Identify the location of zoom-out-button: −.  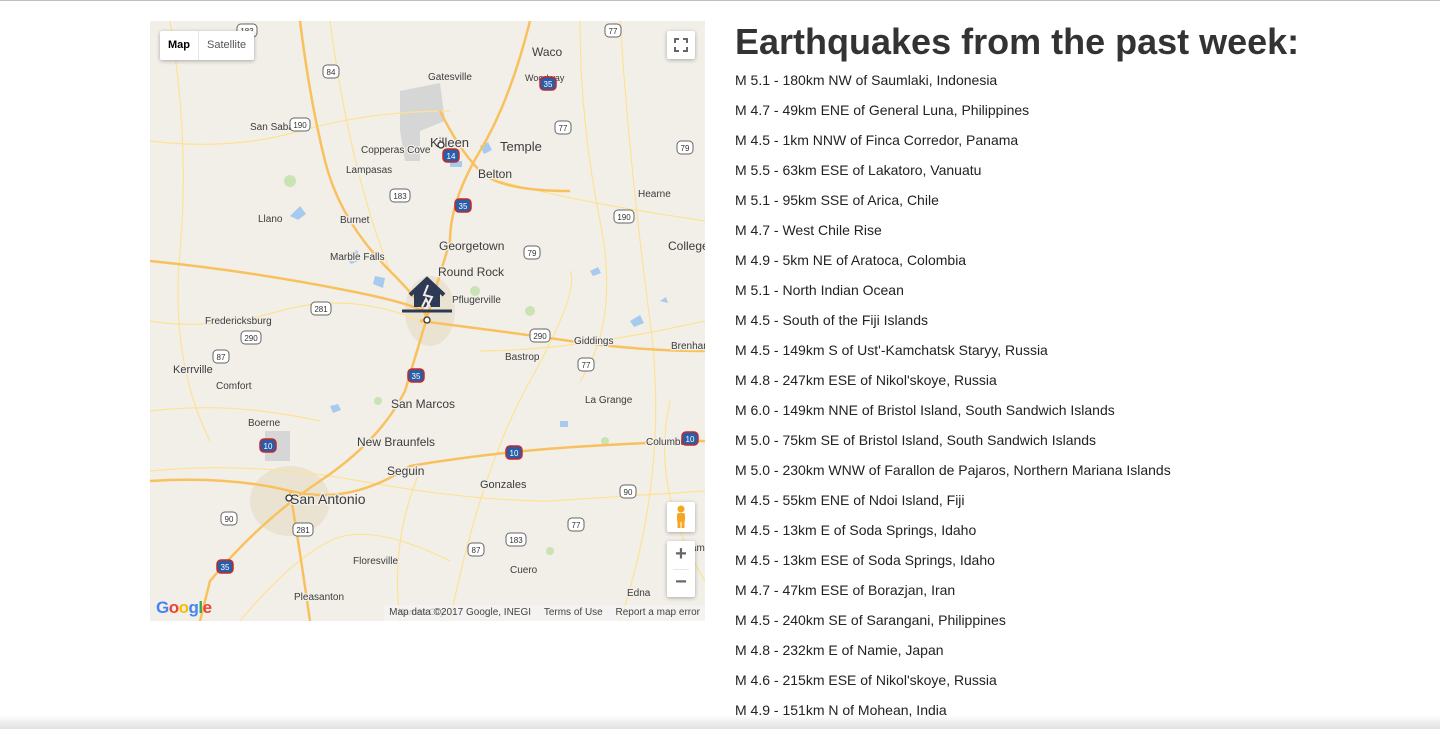
(681, 583).